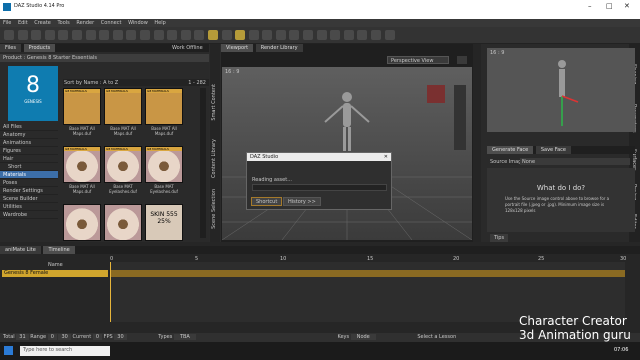  I want to click on menu-edit: Edit, so click(23, 23).